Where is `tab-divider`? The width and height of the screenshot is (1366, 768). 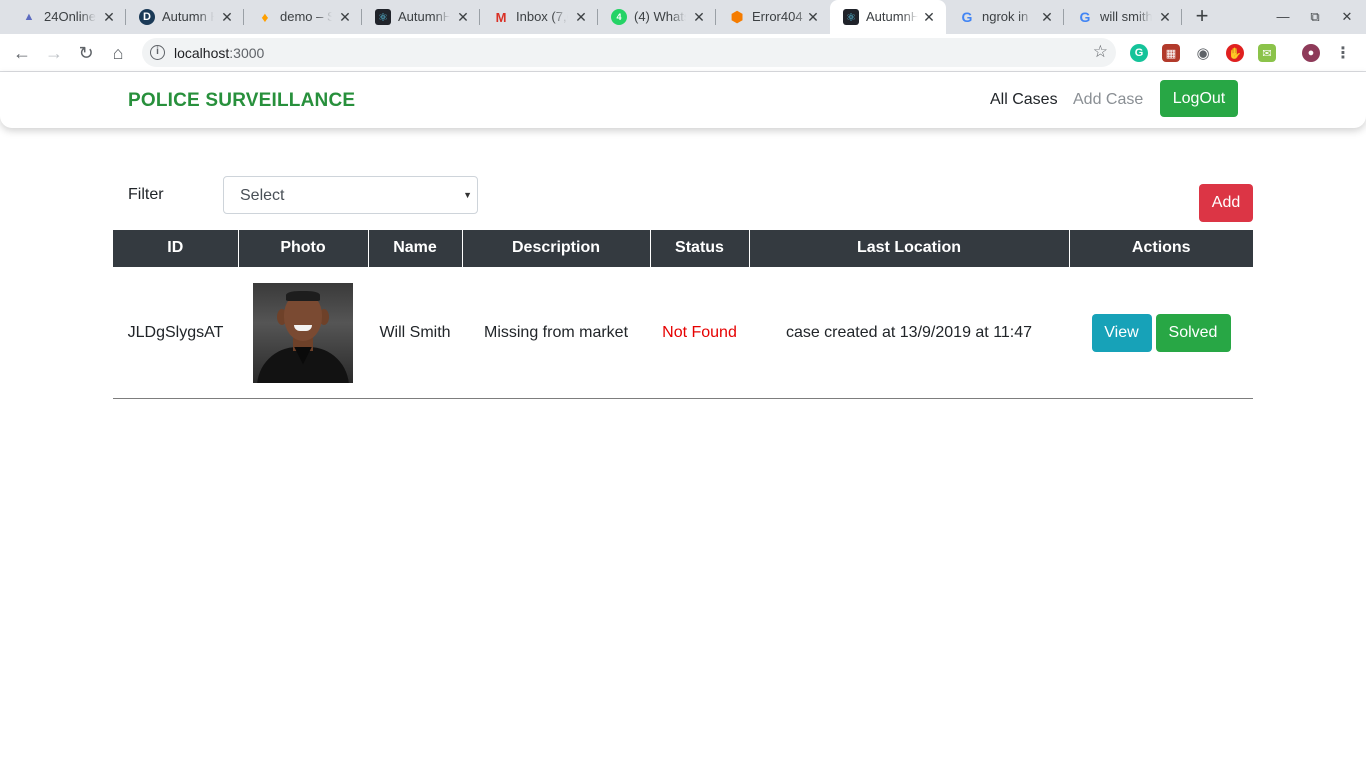 tab-divider is located at coordinates (1181, 17).